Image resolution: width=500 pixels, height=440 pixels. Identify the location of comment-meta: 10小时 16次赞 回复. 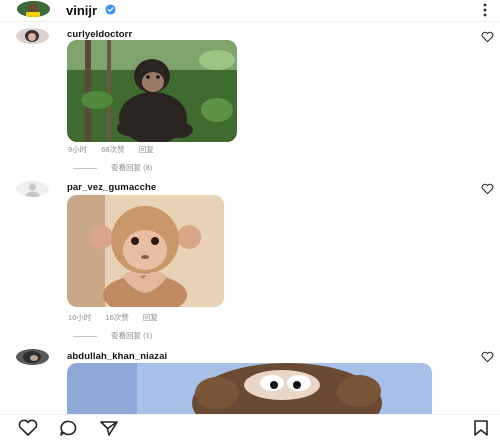
(119, 317).